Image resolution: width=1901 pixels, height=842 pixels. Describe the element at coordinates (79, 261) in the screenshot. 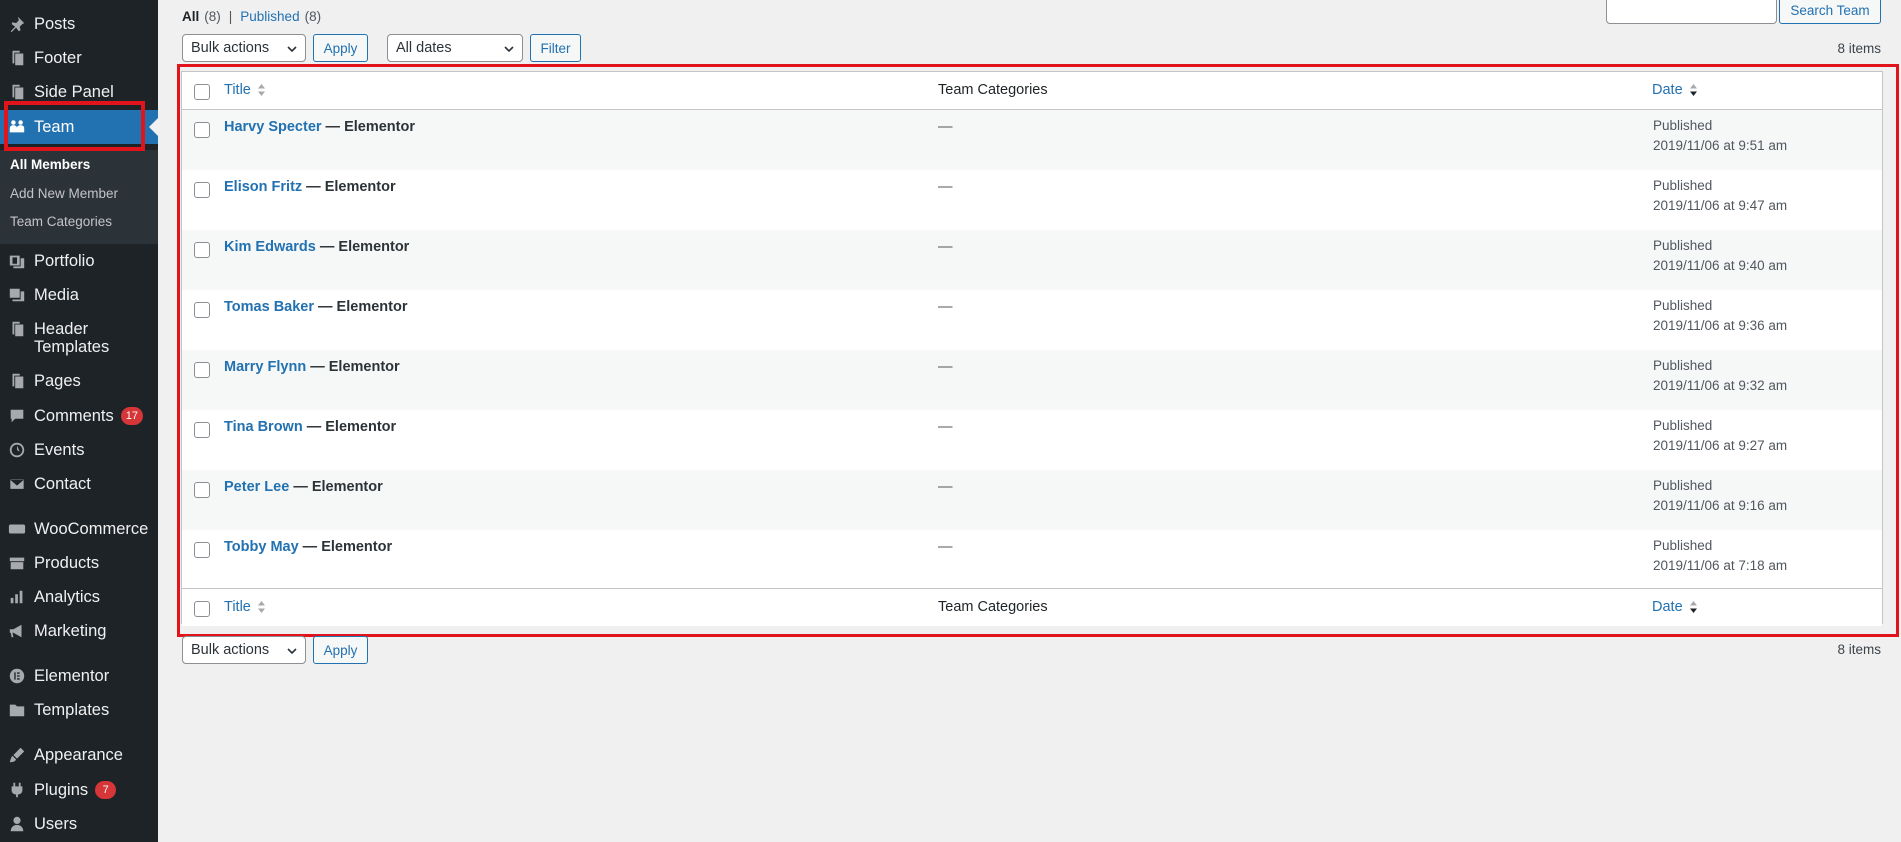

I see `menu-item-portfolio: Portfolio` at that location.